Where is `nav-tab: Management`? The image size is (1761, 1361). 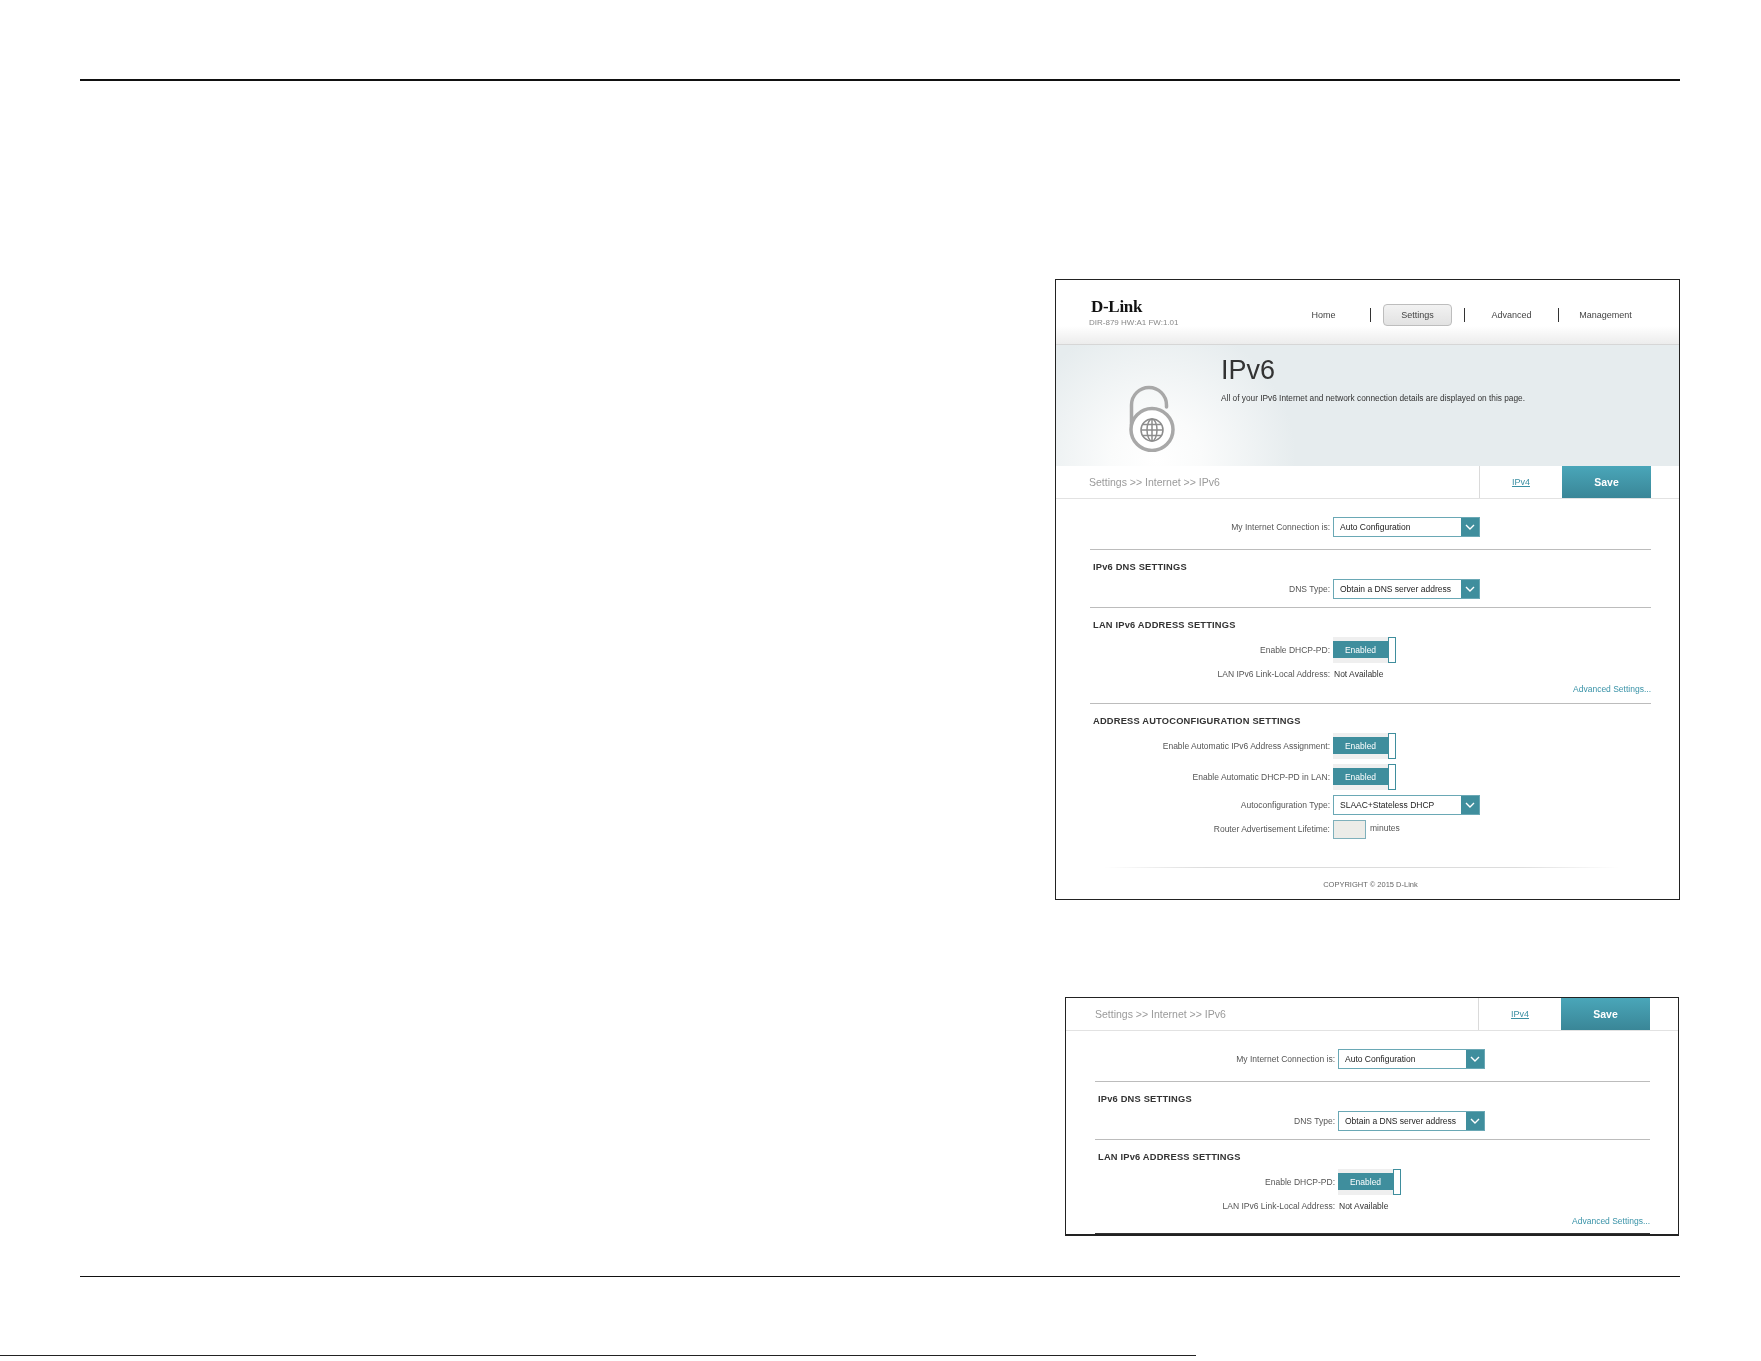
nav-tab: Management is located at coordinates (1605, 314).